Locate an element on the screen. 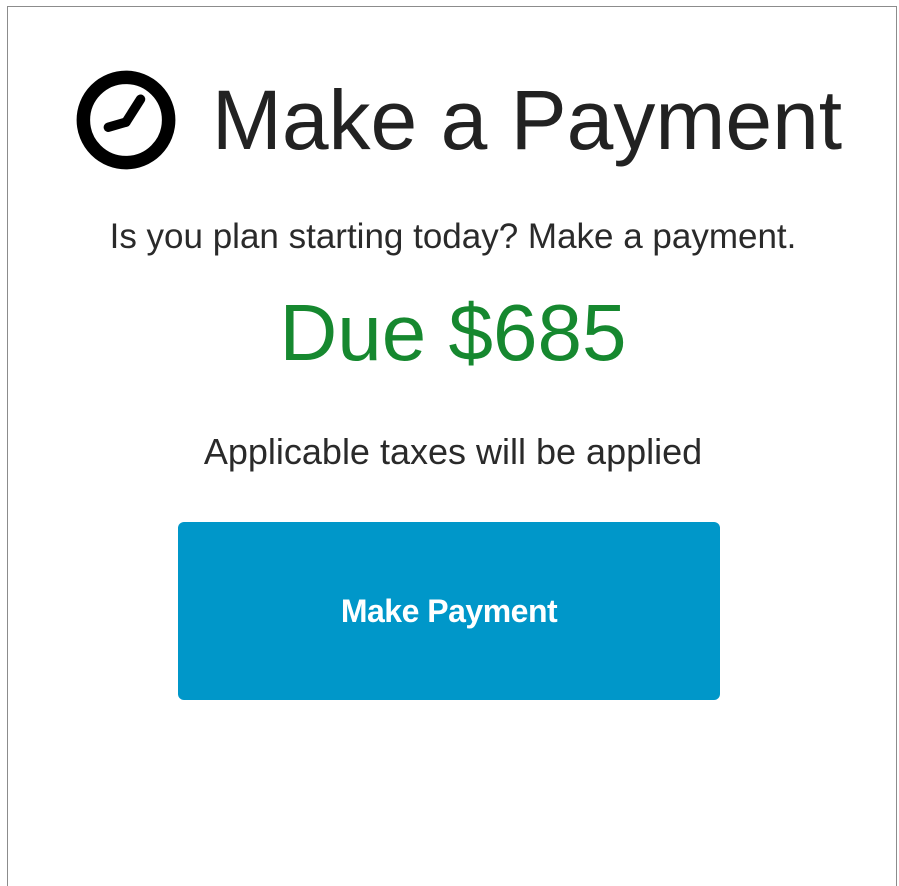 Image resolution: width=899 pixels, height=886 pixels. tax-note: Applicable taxes will be applied is located at coordinates (453, 451).